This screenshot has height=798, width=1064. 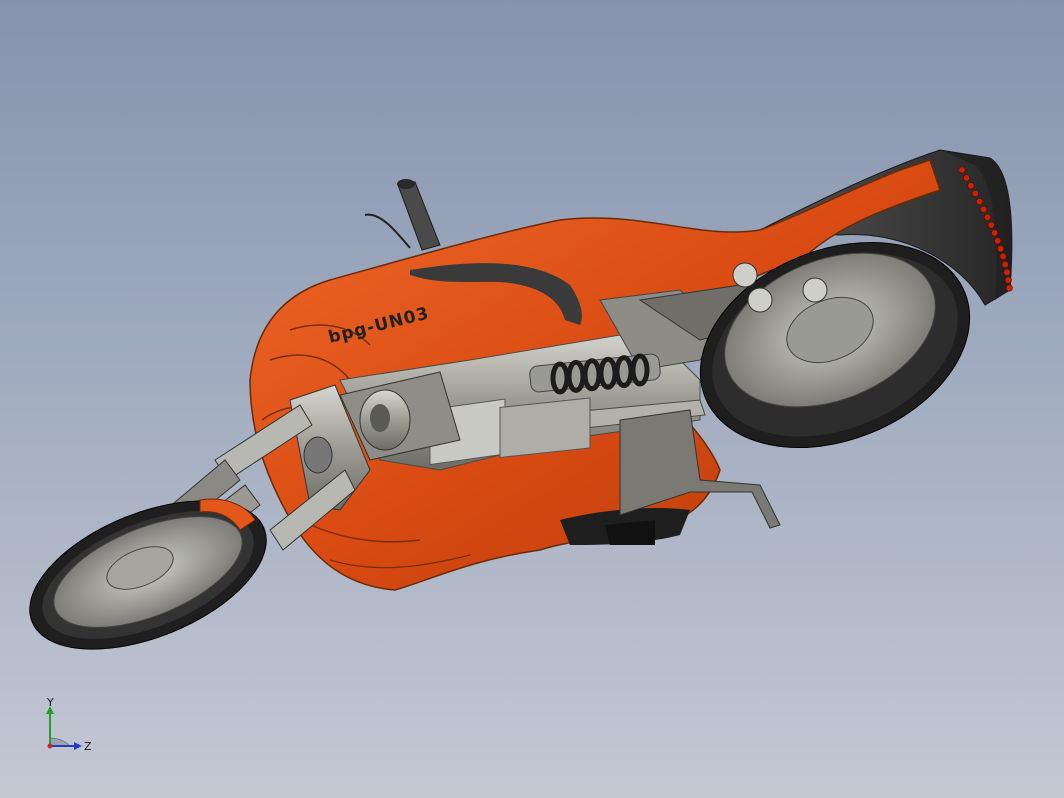 I want to click on coordinate-triad: Y Z, so click(x=69, y=725).